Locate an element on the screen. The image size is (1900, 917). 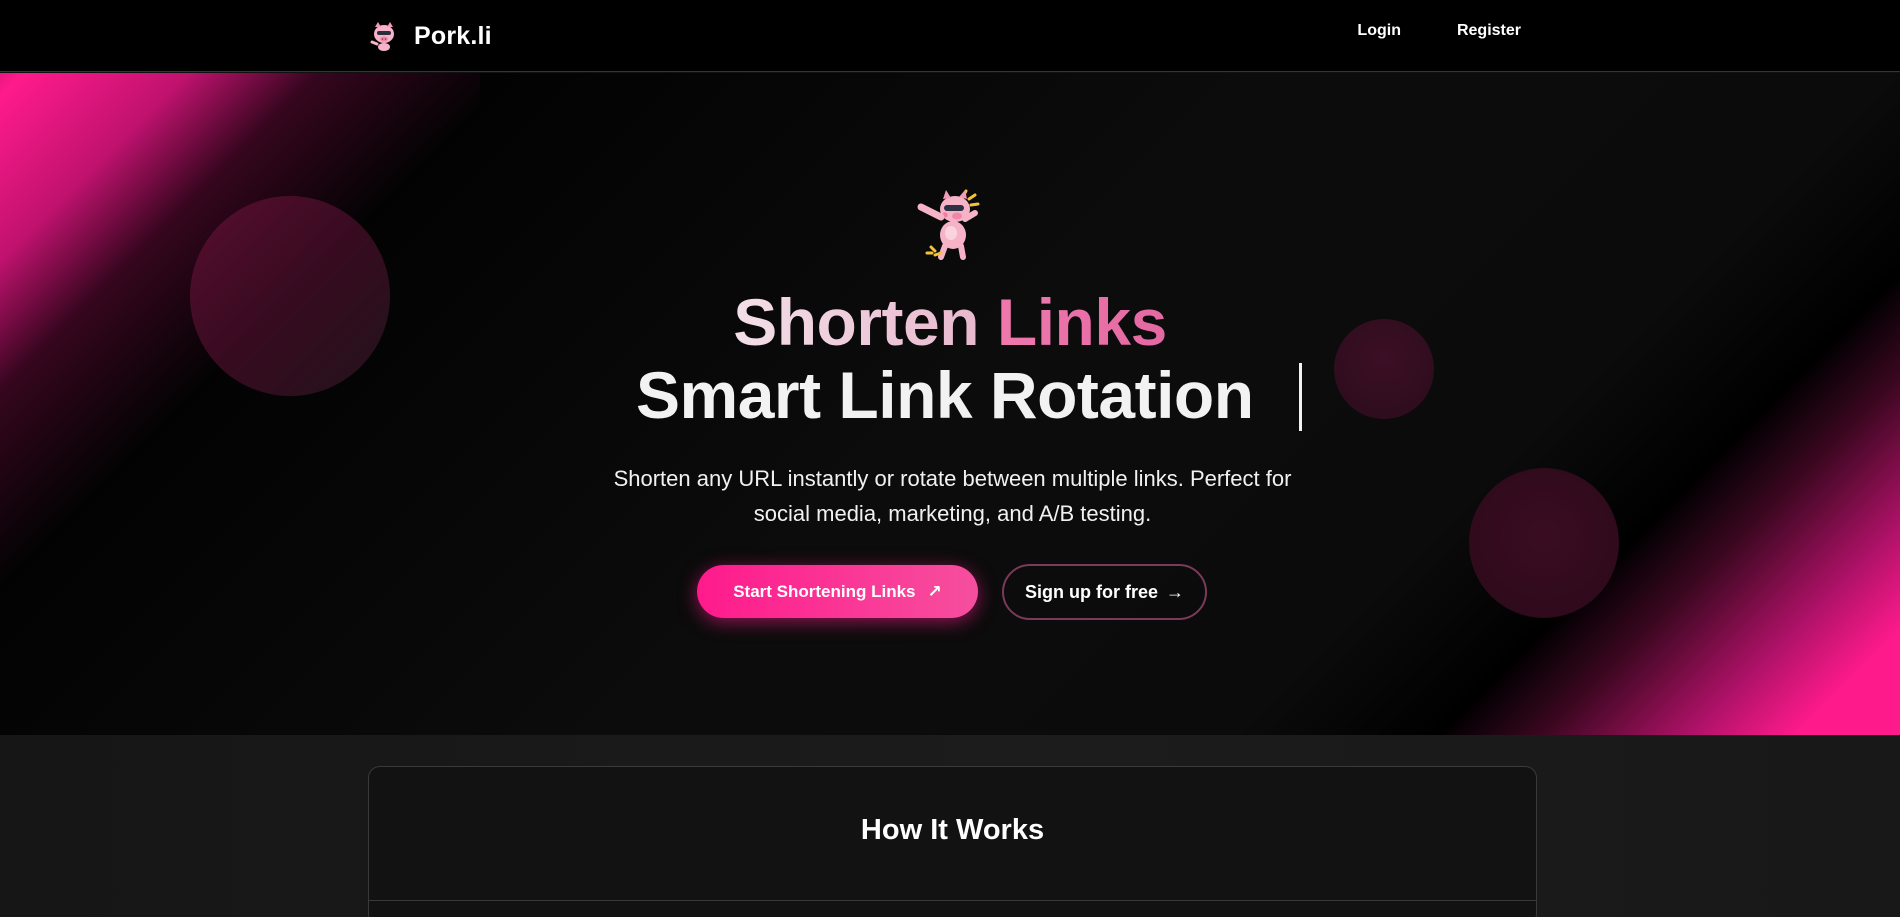
arrow-up-right-icon: ↗ is located at coordinates (934, 591).